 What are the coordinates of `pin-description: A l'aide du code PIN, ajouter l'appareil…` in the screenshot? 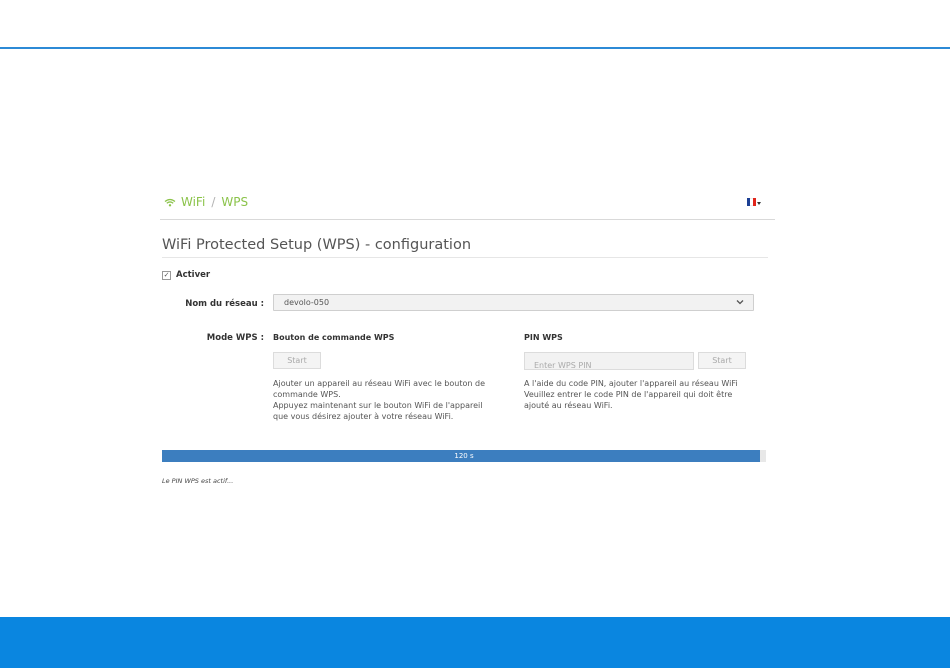 It's located at (631, 394).